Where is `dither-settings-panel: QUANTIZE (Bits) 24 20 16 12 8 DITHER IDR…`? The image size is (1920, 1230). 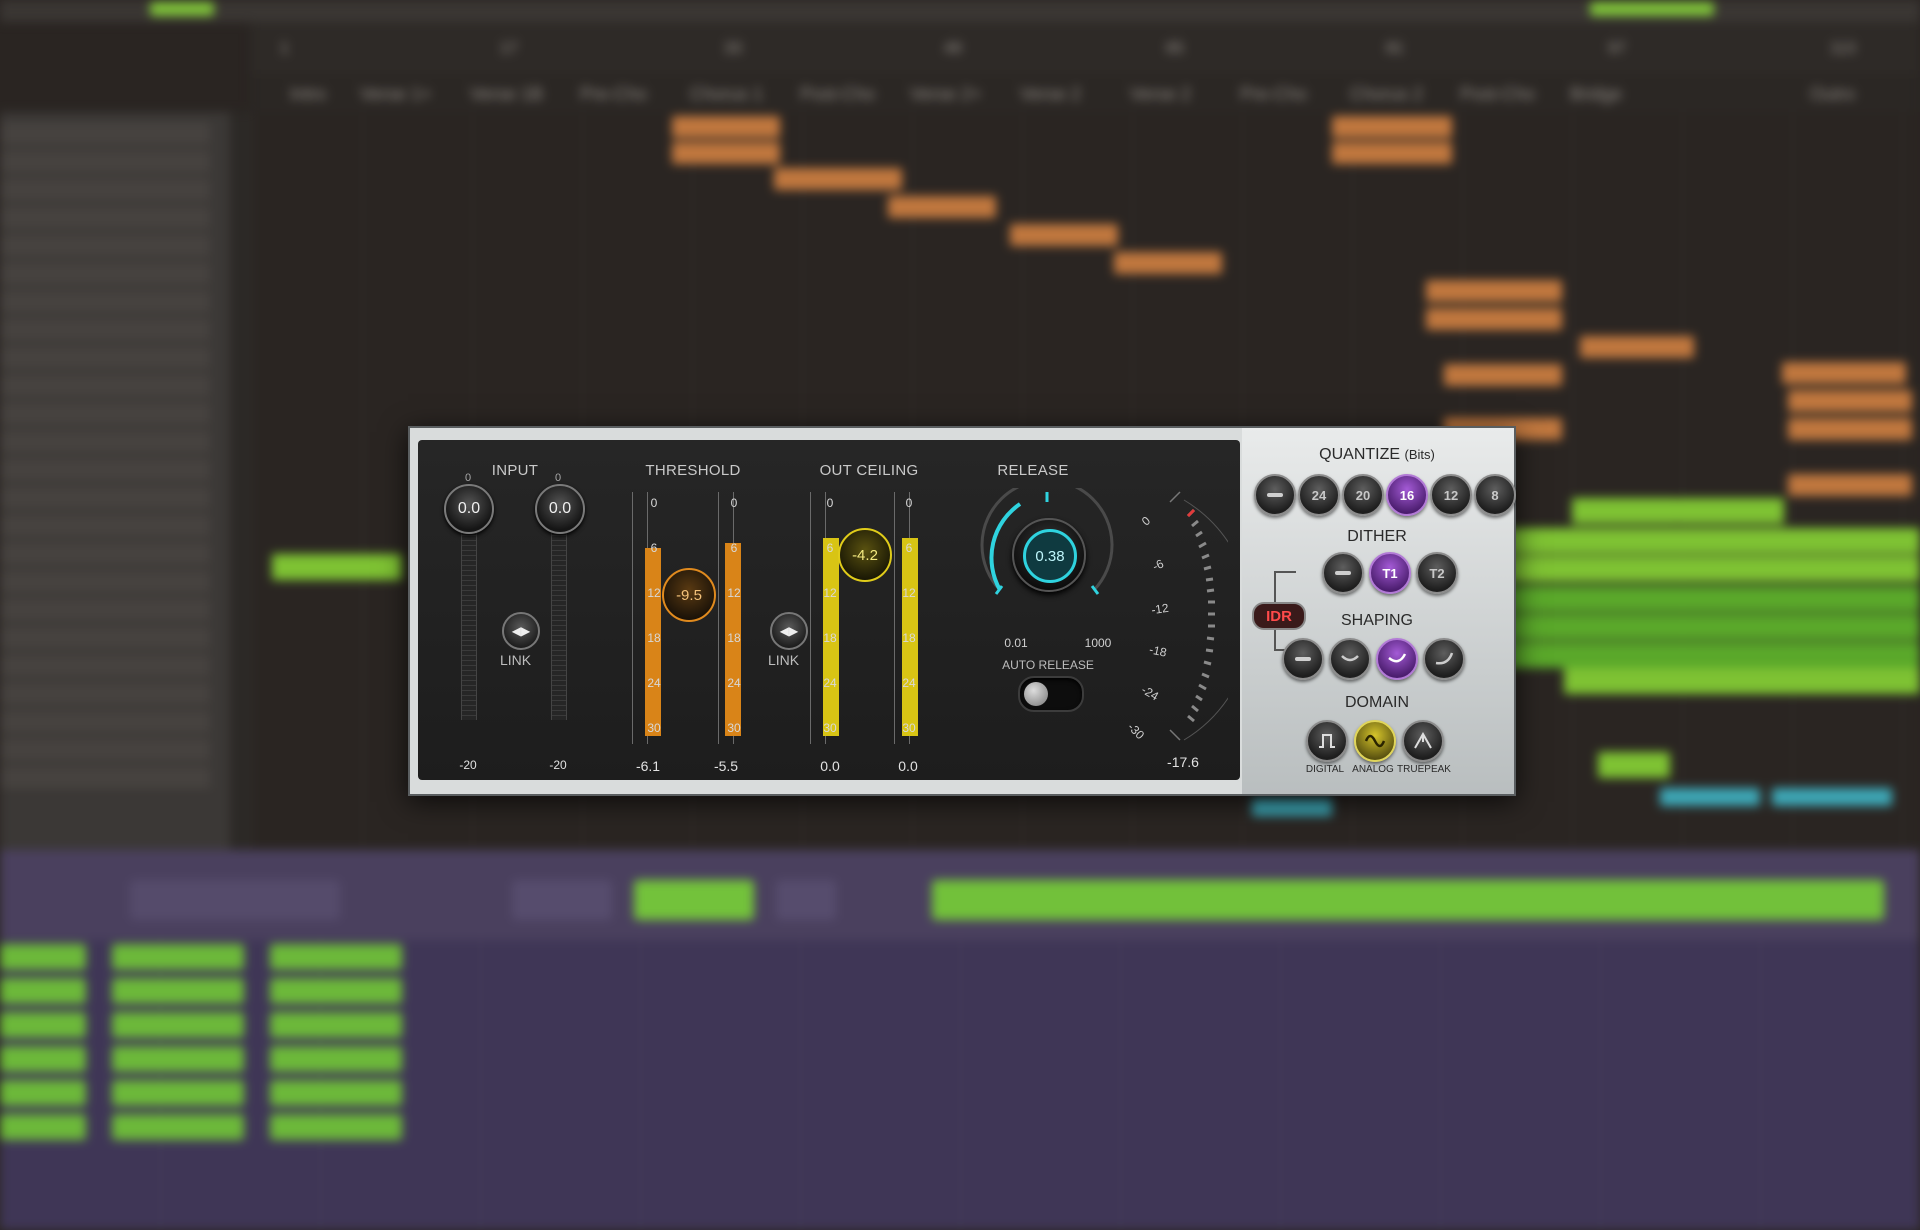
dither-settings-panel: QUANTIZE (Bits) 24 20 16 12 8 DITHER IDR… is located at coordinates (1379, 611).